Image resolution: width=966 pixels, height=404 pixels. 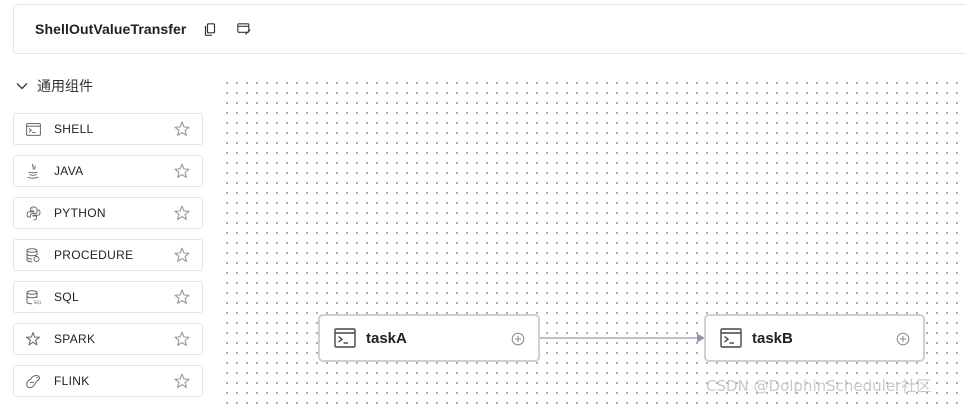 I want to click on python-icon, so click(x=33, y=213).